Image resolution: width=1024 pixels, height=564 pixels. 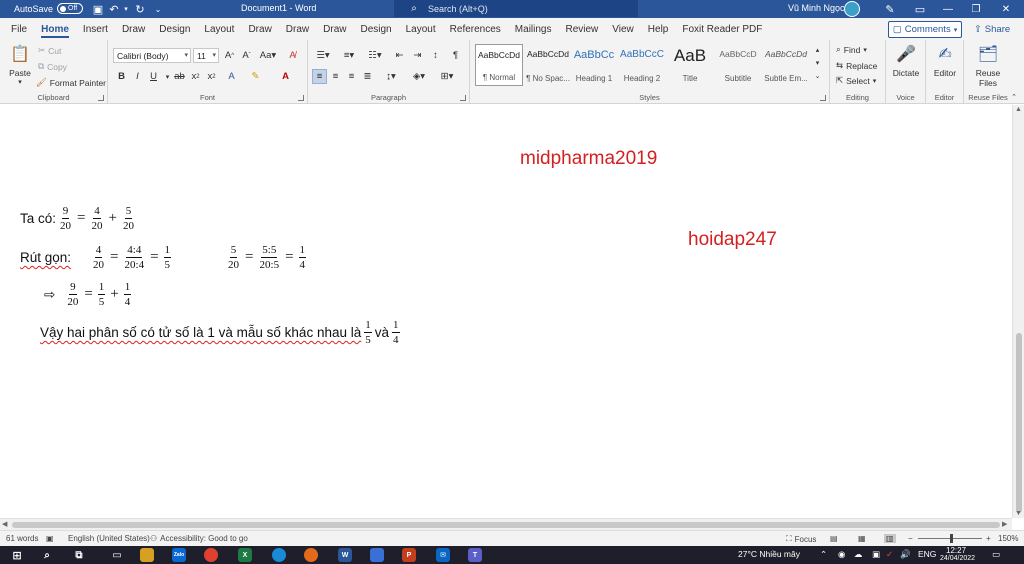 I want to click on tab-layout-2: Layout, so click(x=421, y=29).